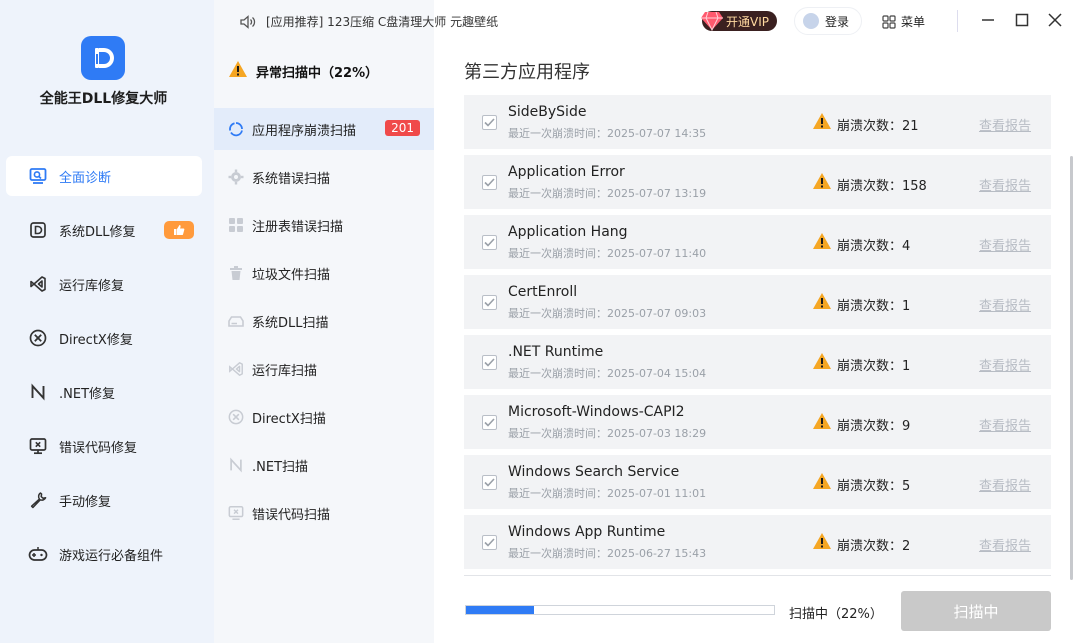  I want to click on warning-icon, so click(822, 243).